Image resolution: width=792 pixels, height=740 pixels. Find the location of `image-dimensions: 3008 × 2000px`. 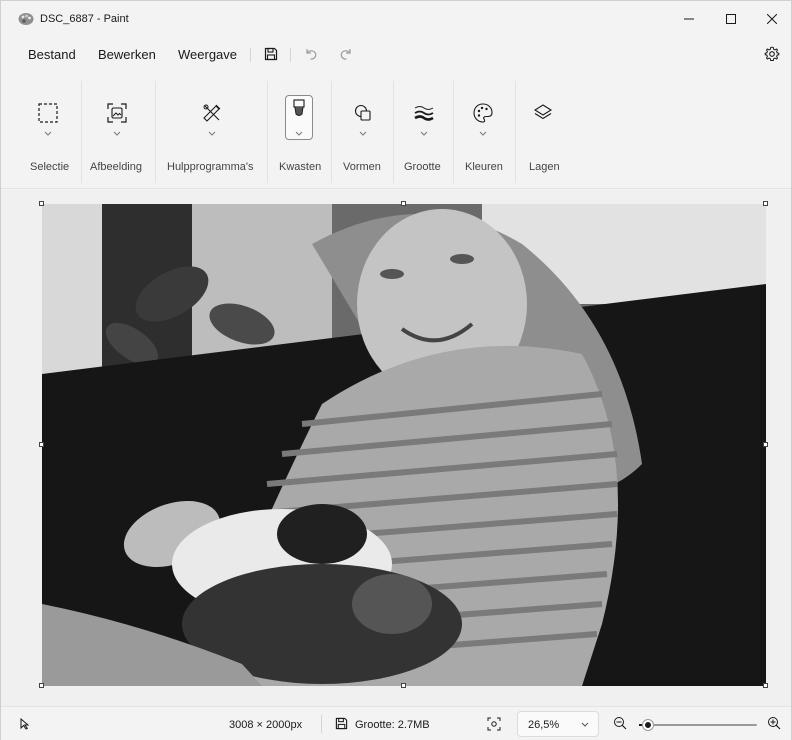

image-dimensions: 3008 × 2000px is located at coordinates (266, 725).